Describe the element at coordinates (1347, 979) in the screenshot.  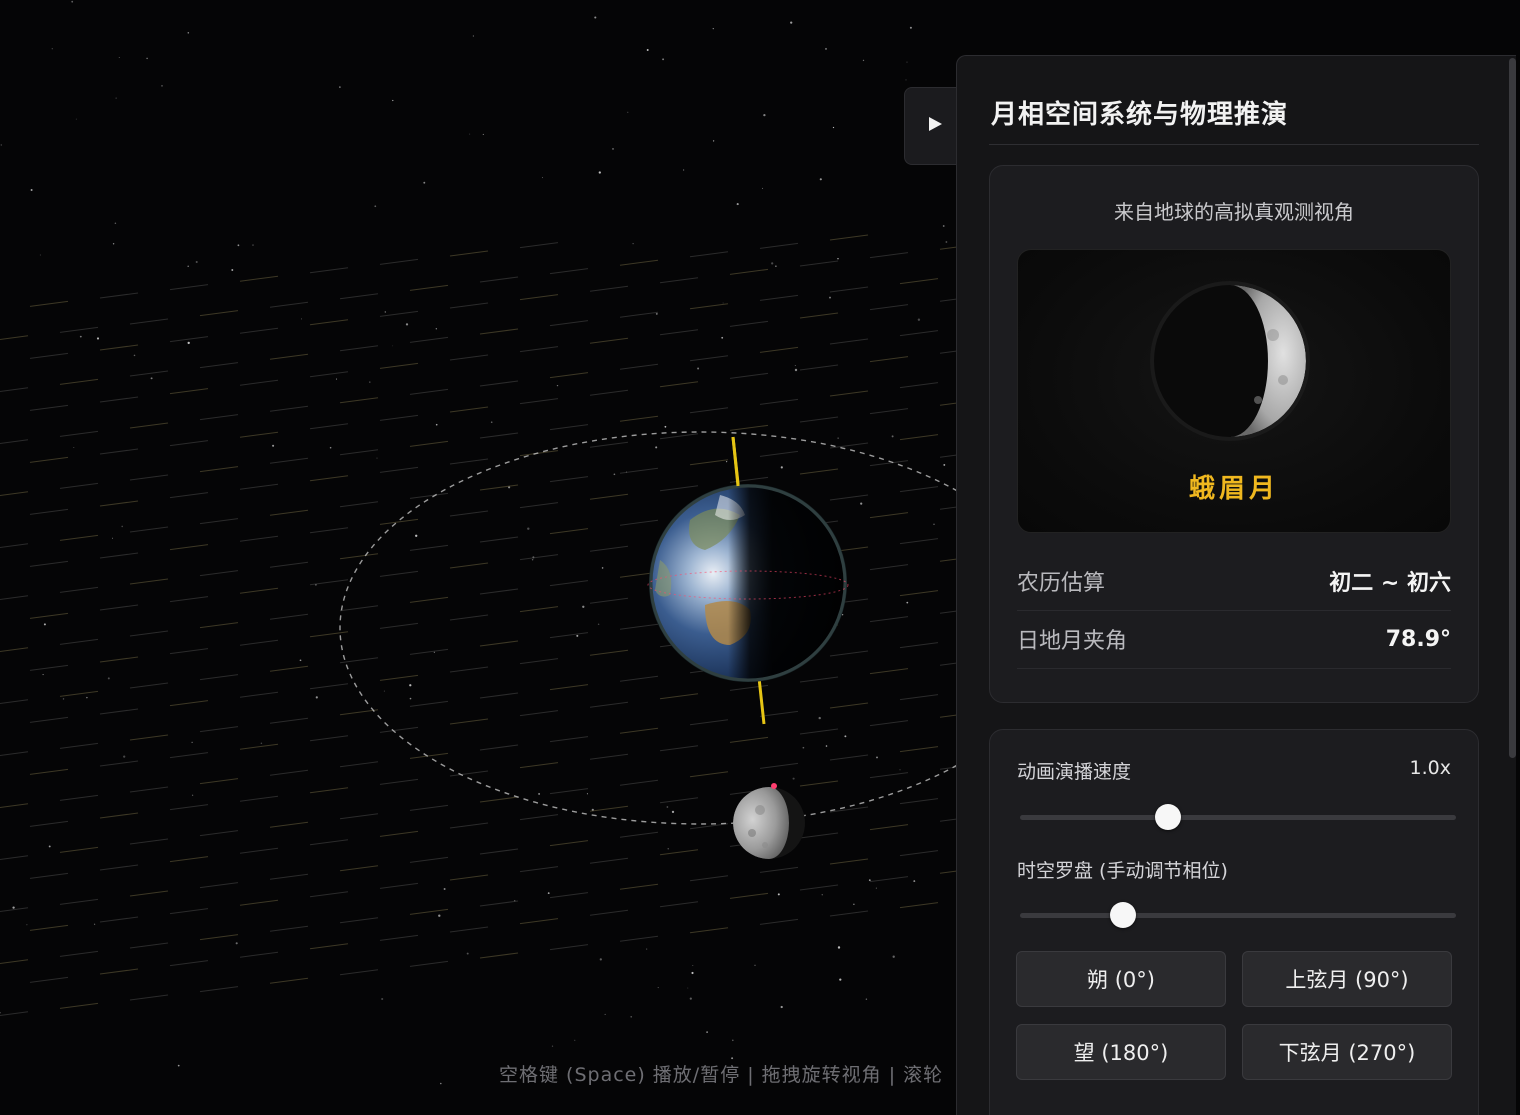
I see `first-quarter-button: 上弦月 (90°)` at that location.